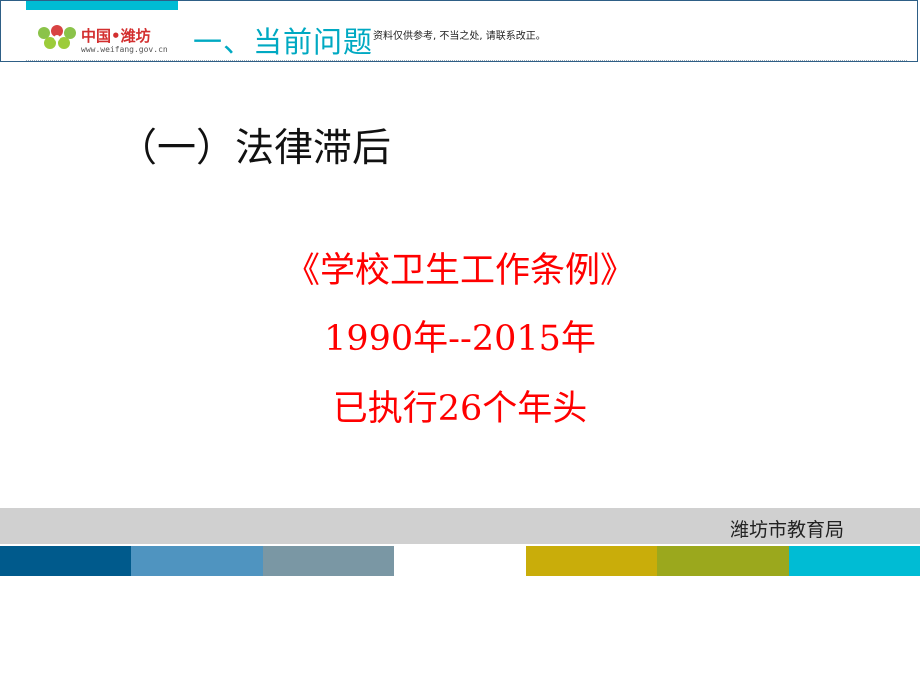 The height and width of the screenshot is (690, 920). Describe the element at coordinates (466, 60) in the screenshot. I see `header-dotted-divider` at that location.